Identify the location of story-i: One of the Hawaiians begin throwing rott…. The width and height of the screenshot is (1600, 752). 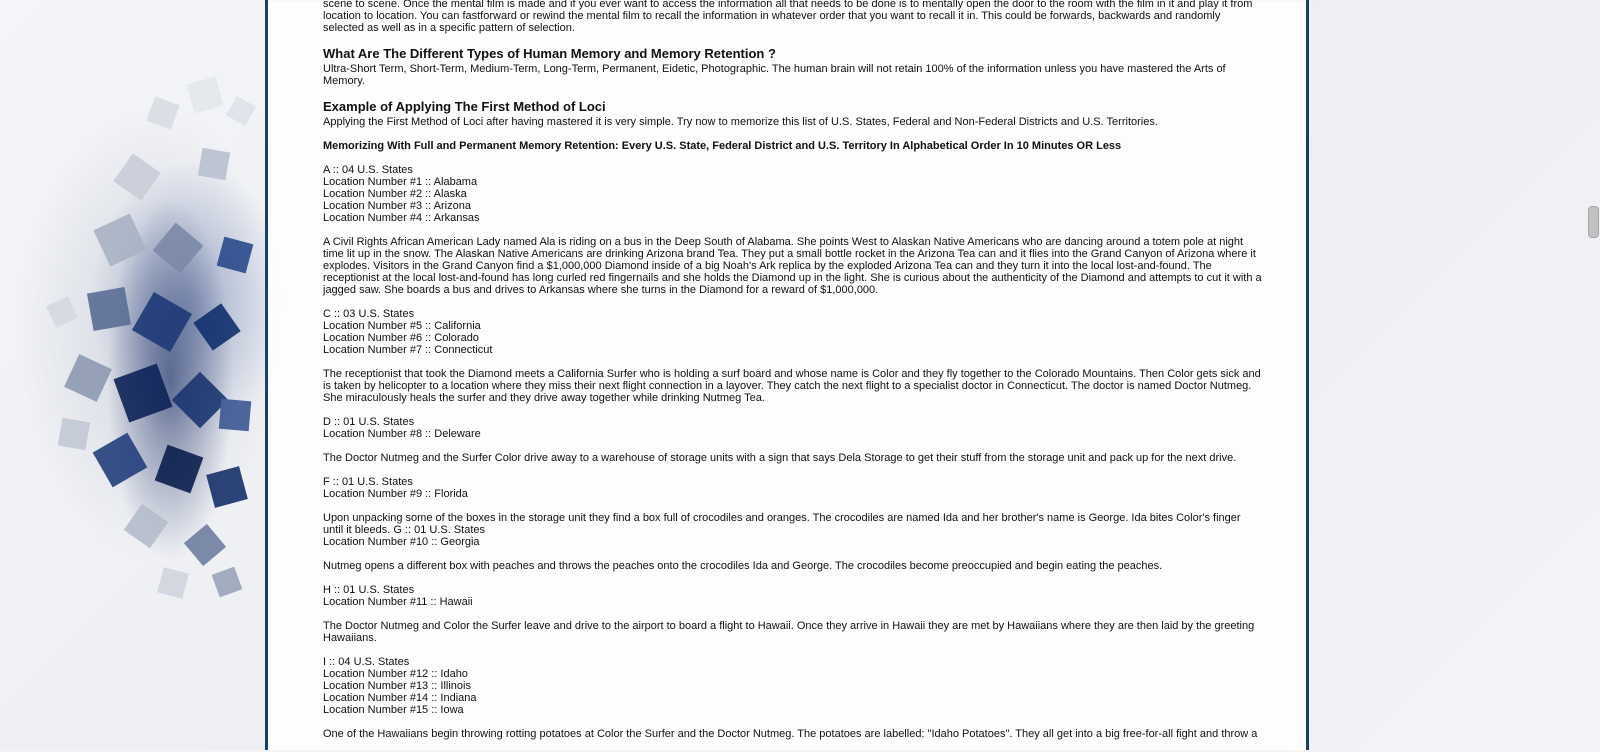
(790, 734).